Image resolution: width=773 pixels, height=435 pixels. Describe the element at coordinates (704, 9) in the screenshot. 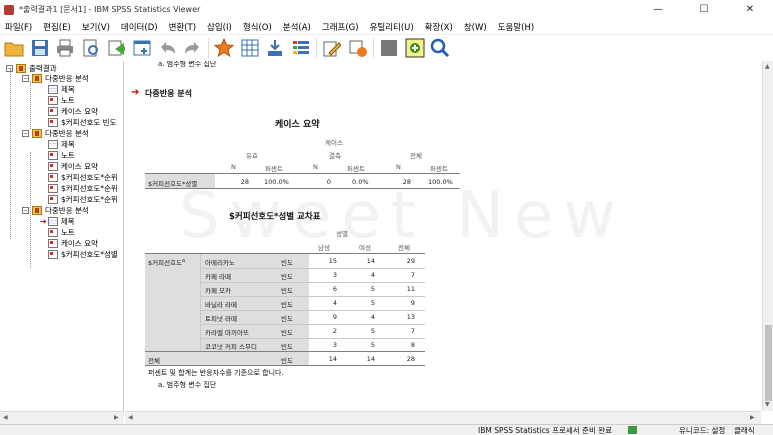

I see `maximize-button: ☐` at that location.